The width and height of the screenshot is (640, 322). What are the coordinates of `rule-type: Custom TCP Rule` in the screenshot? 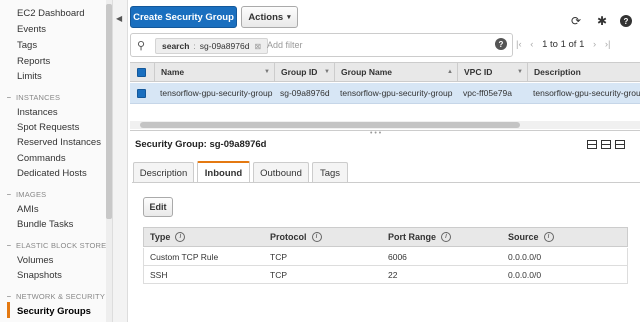 It's located at (184, 256).